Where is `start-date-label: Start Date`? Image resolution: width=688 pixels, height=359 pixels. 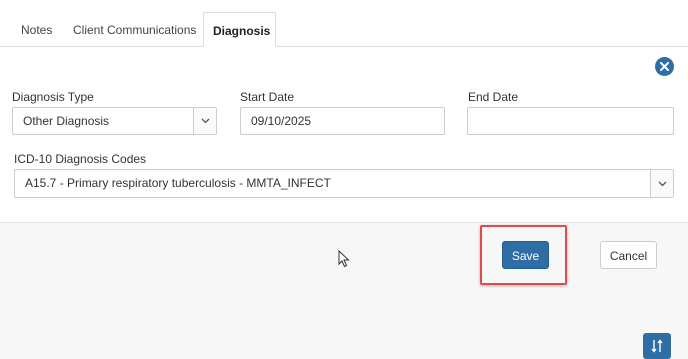 start-date-label: Start Date is located at coordinates (267, 97).